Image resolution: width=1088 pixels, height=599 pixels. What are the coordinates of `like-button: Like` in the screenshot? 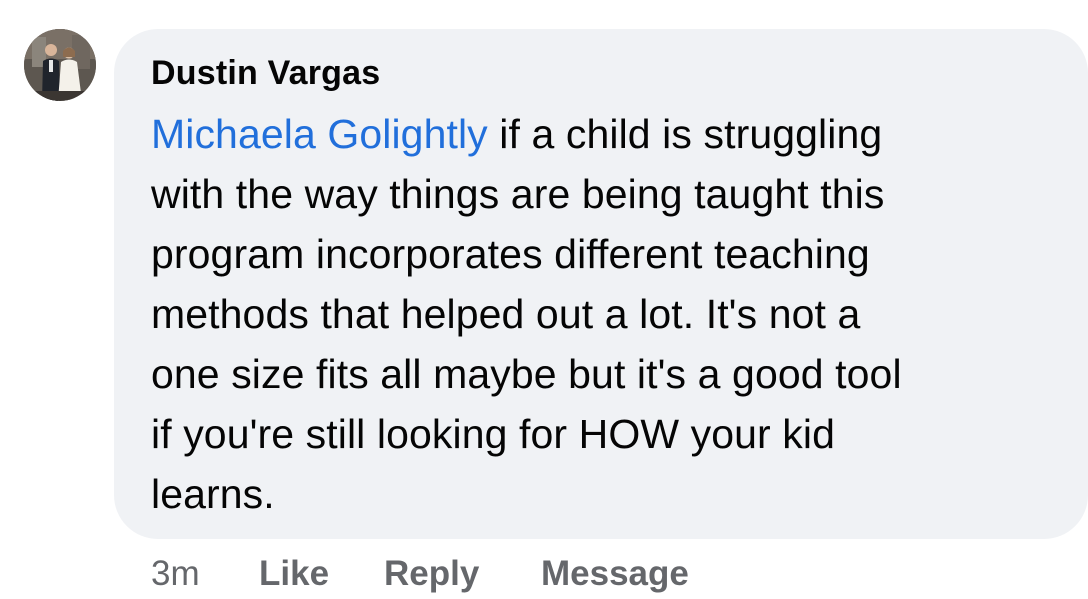 It's located at (294, 574).